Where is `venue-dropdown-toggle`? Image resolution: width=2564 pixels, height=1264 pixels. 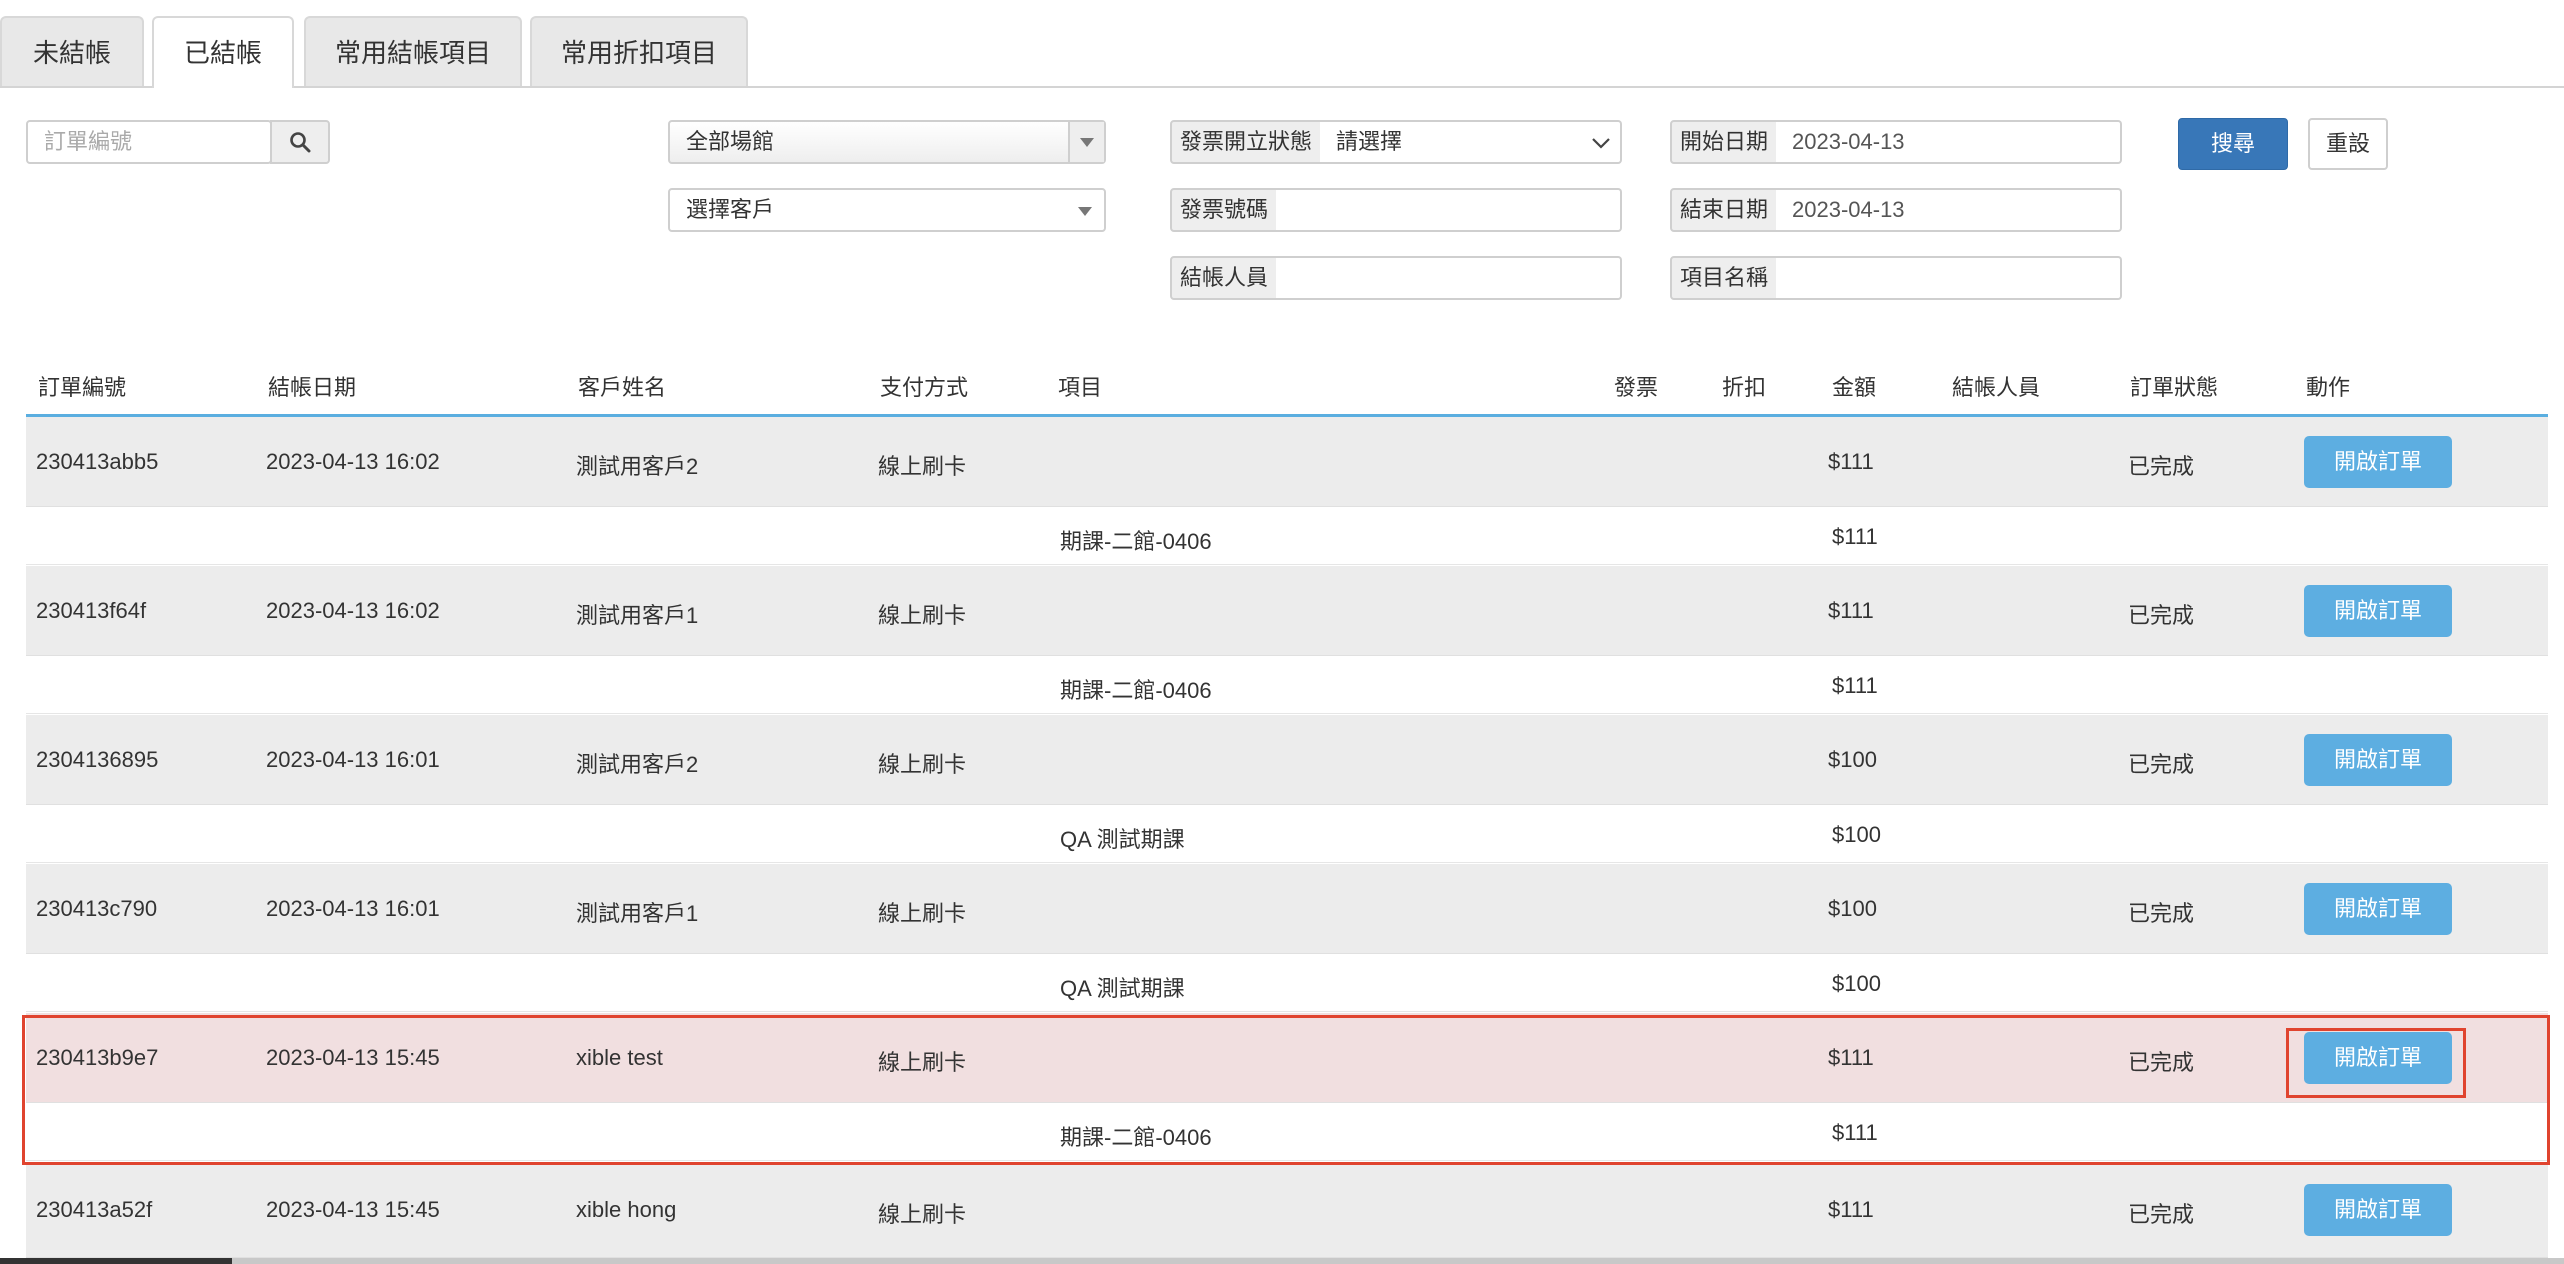 venue-dropdown-toggle is located at coordinates (1086, 142).